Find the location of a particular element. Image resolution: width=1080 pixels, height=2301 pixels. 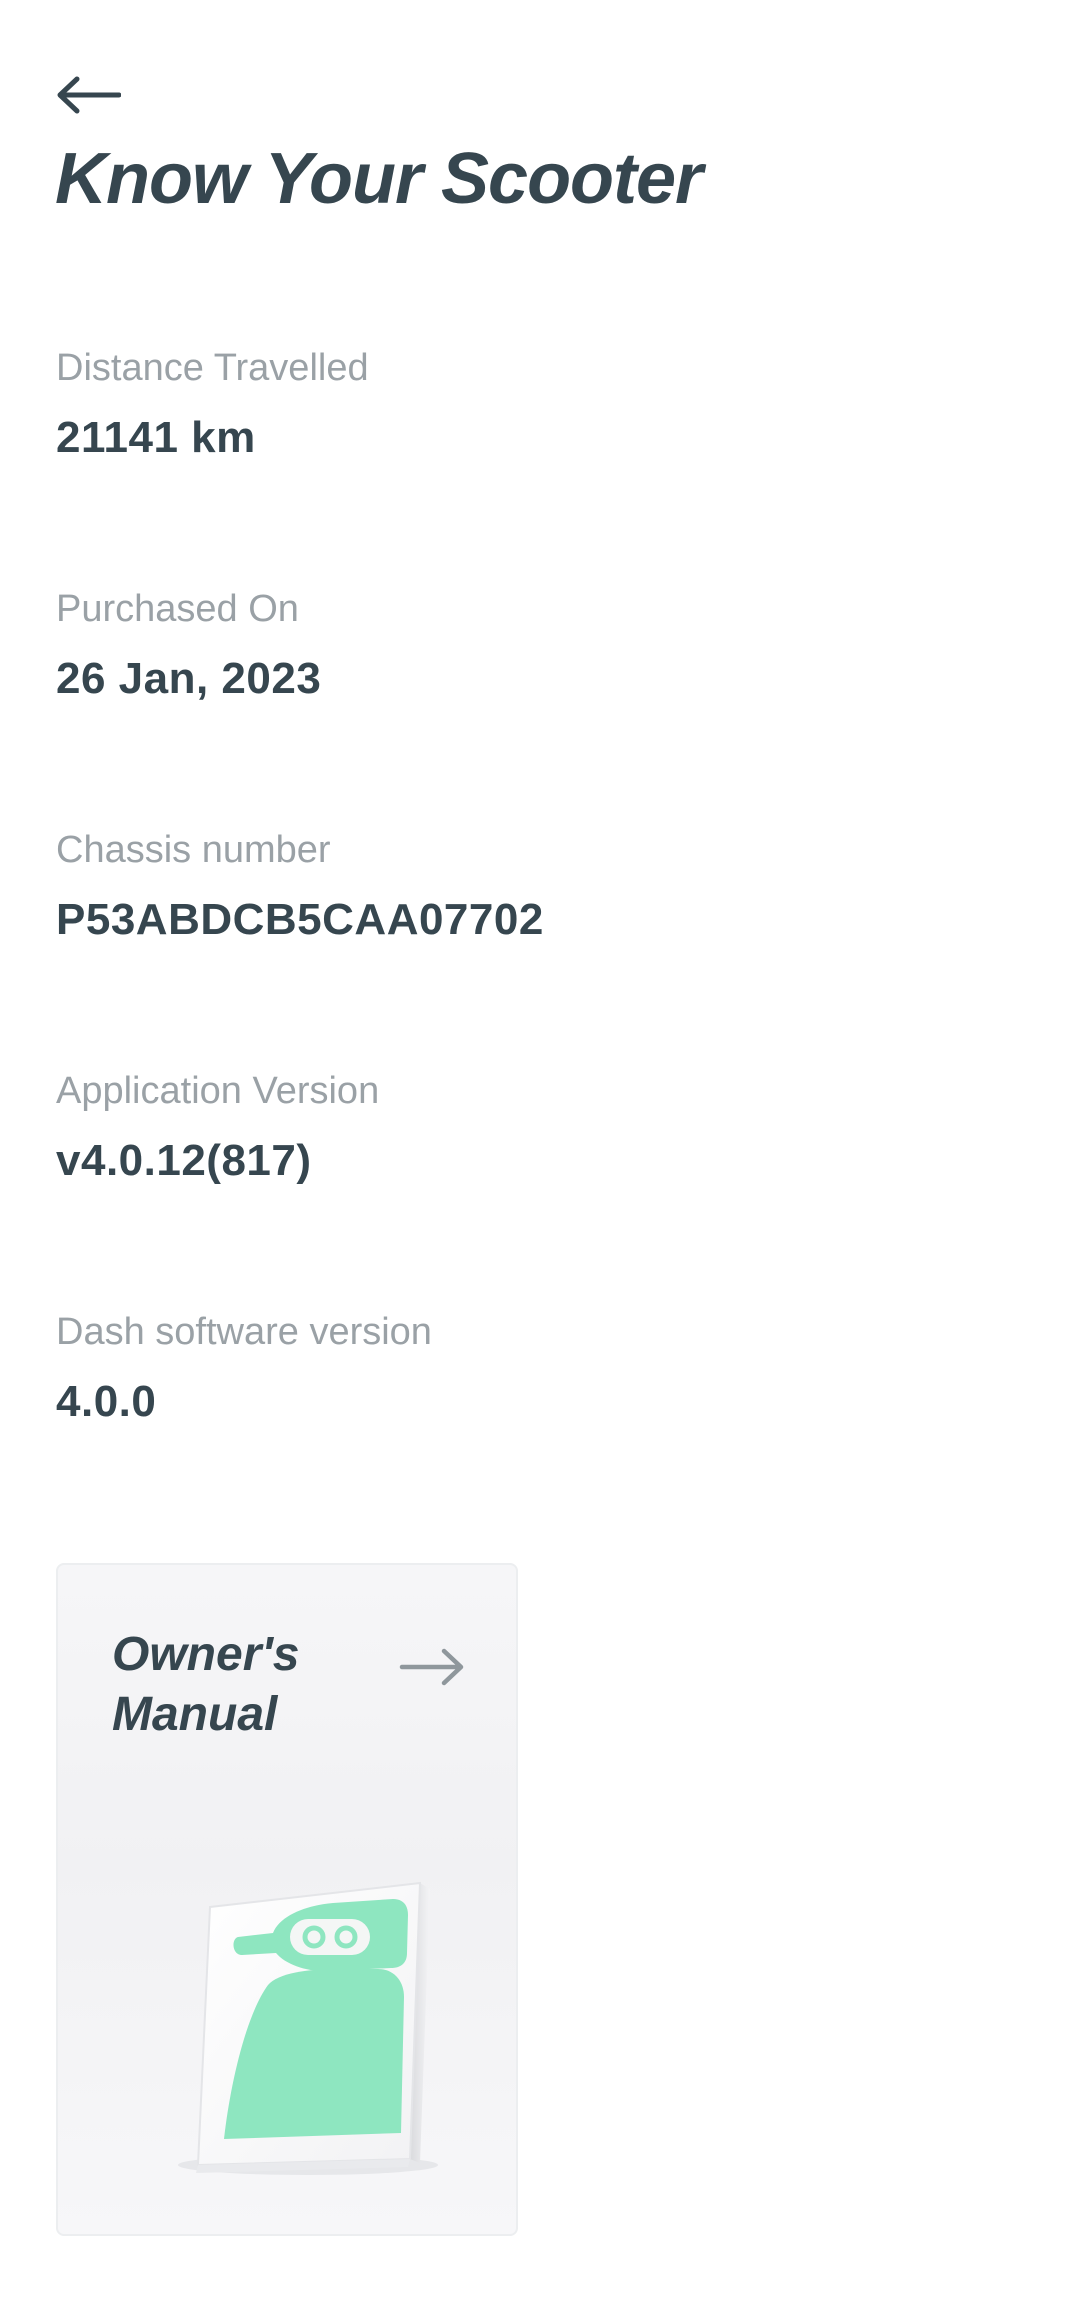

dash-version-label: Dash software version is located at coordinates (244, 1332).